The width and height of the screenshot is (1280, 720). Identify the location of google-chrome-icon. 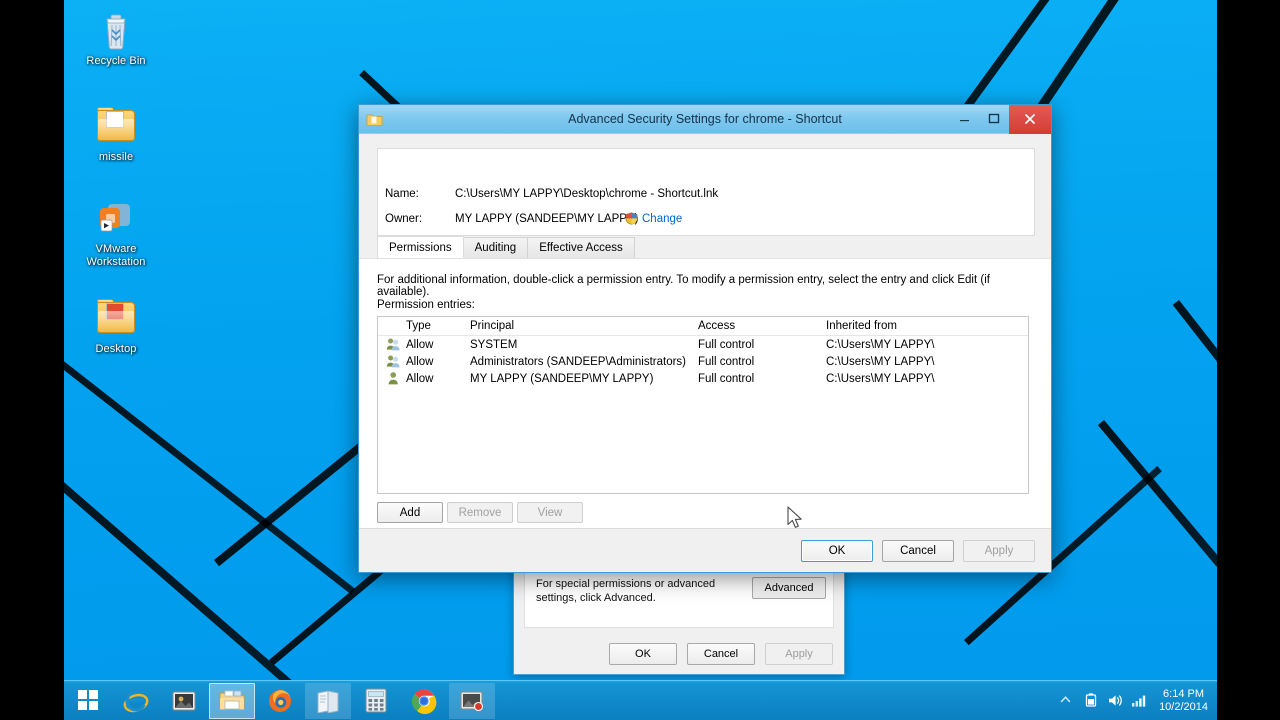
(424, 701).